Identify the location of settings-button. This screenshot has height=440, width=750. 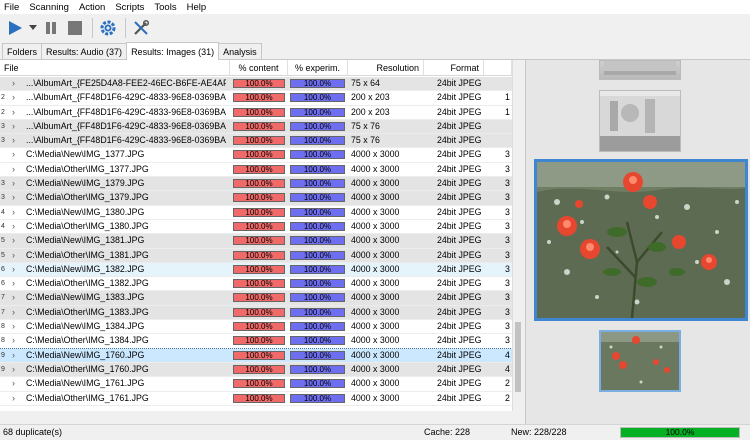
(108, 28).